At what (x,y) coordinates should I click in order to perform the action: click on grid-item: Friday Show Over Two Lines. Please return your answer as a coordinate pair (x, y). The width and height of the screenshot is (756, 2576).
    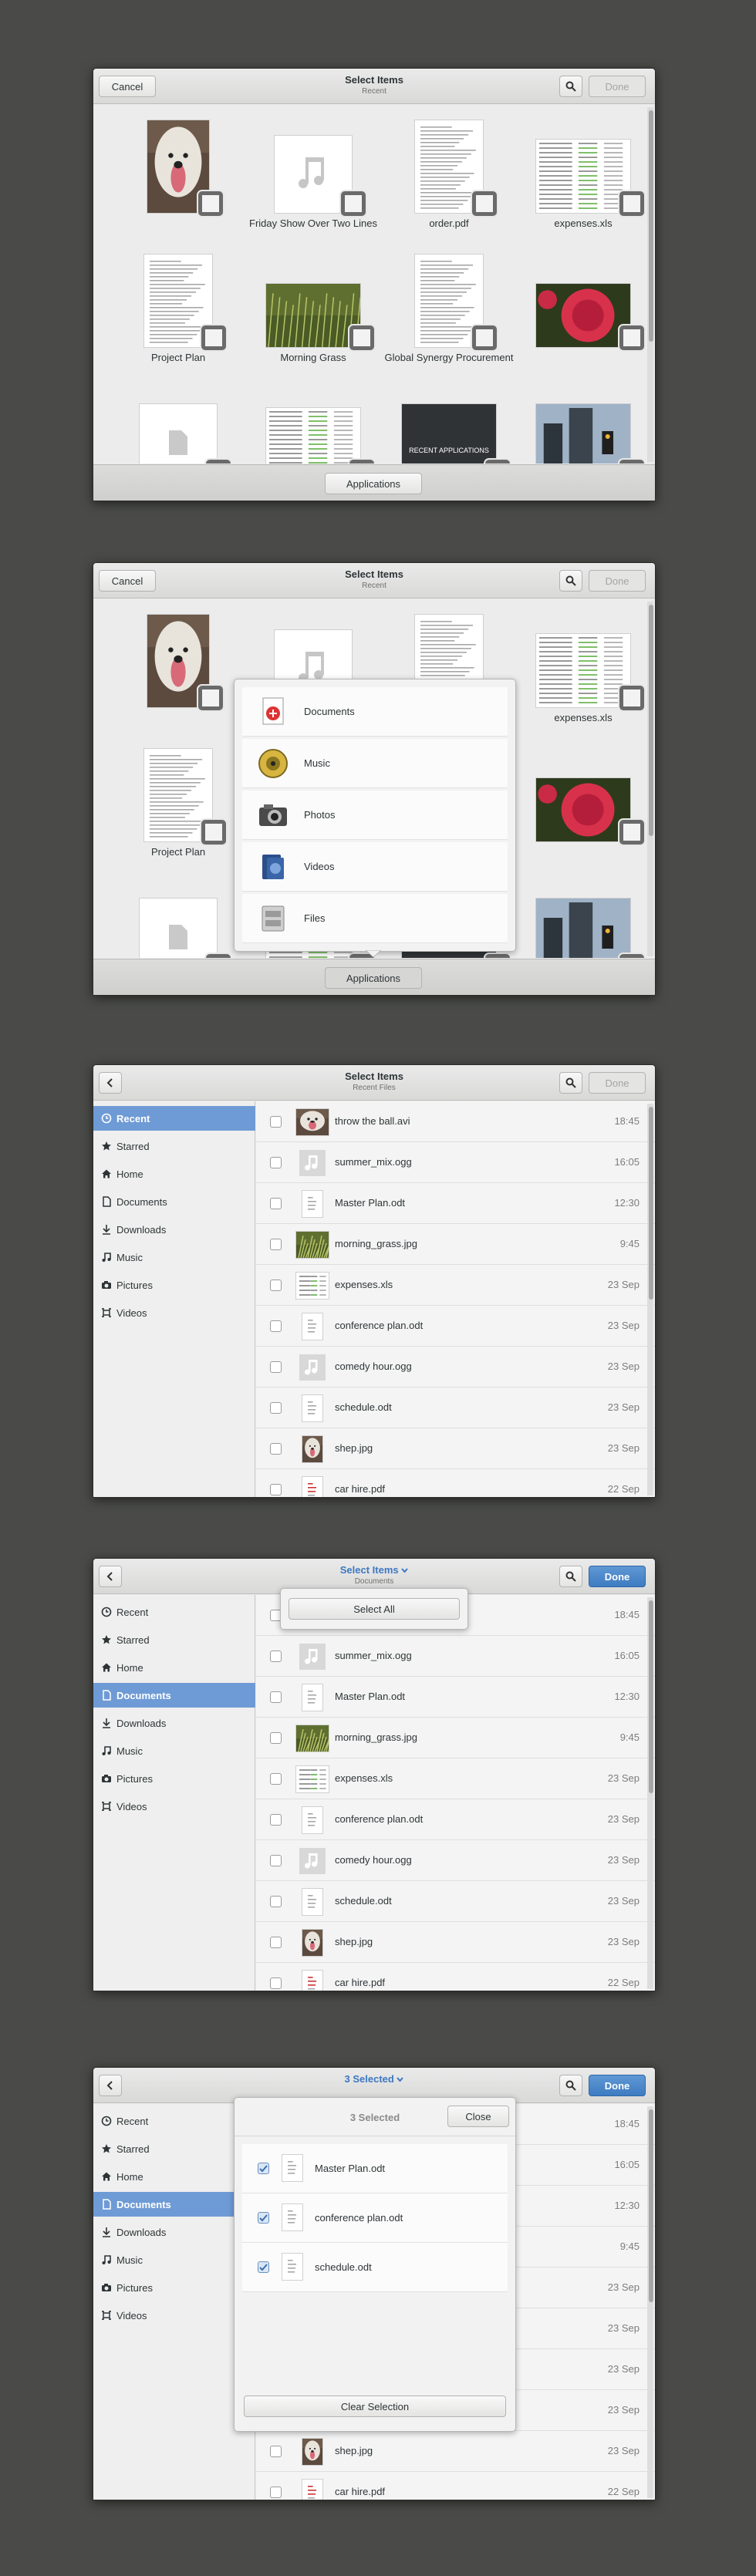
    Looking at the image, I should click on (313, 185).